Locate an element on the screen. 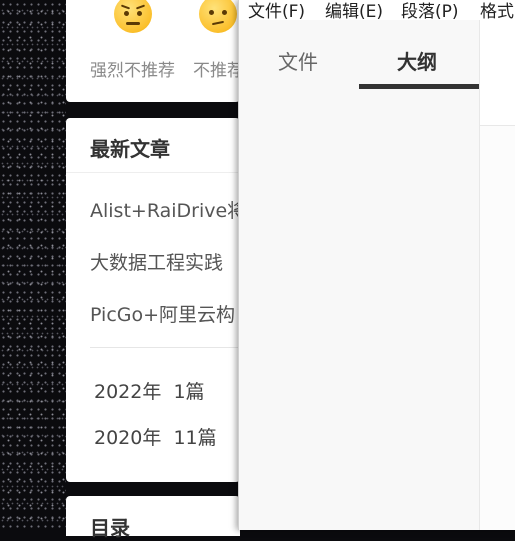  menu-paragraph: 段落(P) is located at coordinates (430, 11).